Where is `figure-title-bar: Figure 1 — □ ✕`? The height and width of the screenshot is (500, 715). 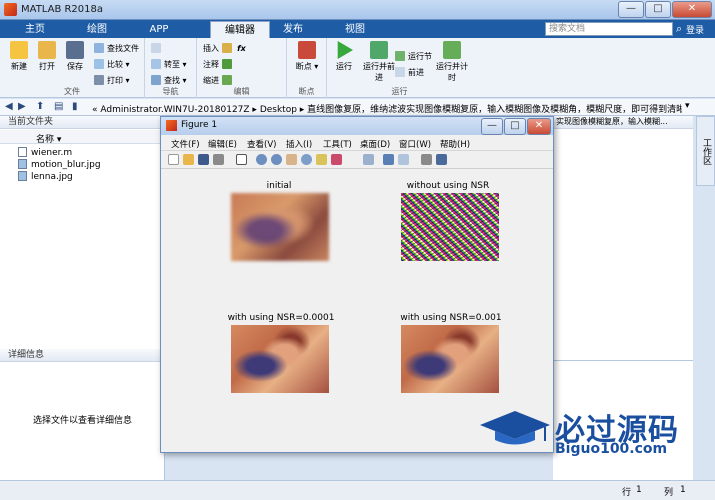 figure-title-bar: Figure 1 — □ ✕ is located at coordinates (357, 126).